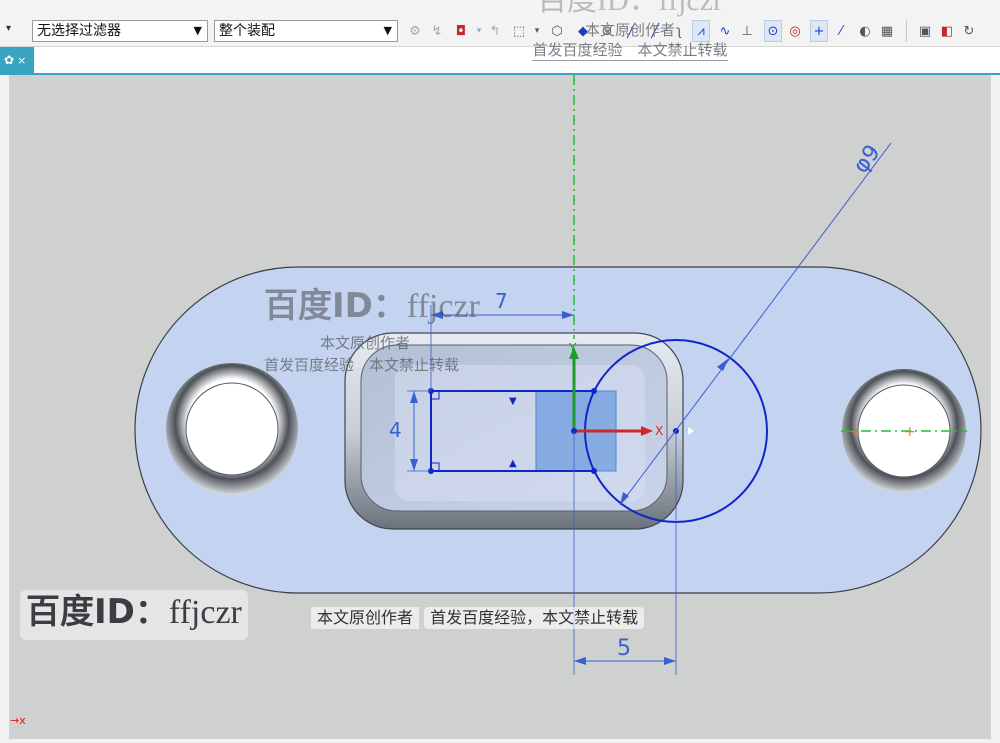  Describe the element at coordinates (747, 31) in the screenshot. I see `tangent-point-icon: ⊥` at that location.